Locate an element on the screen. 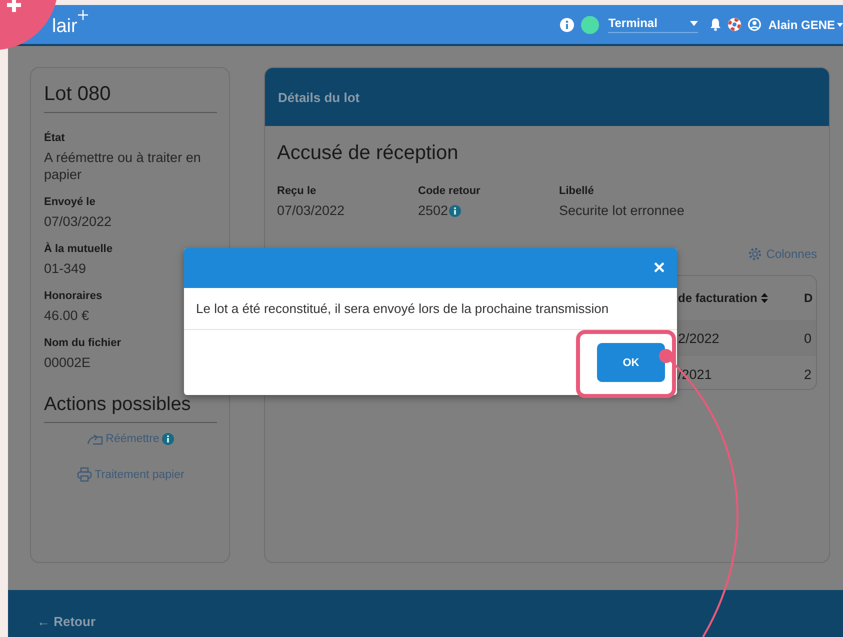 This screenshot has width=843, height=637. field-label: État is located at coordinates (55, 138).